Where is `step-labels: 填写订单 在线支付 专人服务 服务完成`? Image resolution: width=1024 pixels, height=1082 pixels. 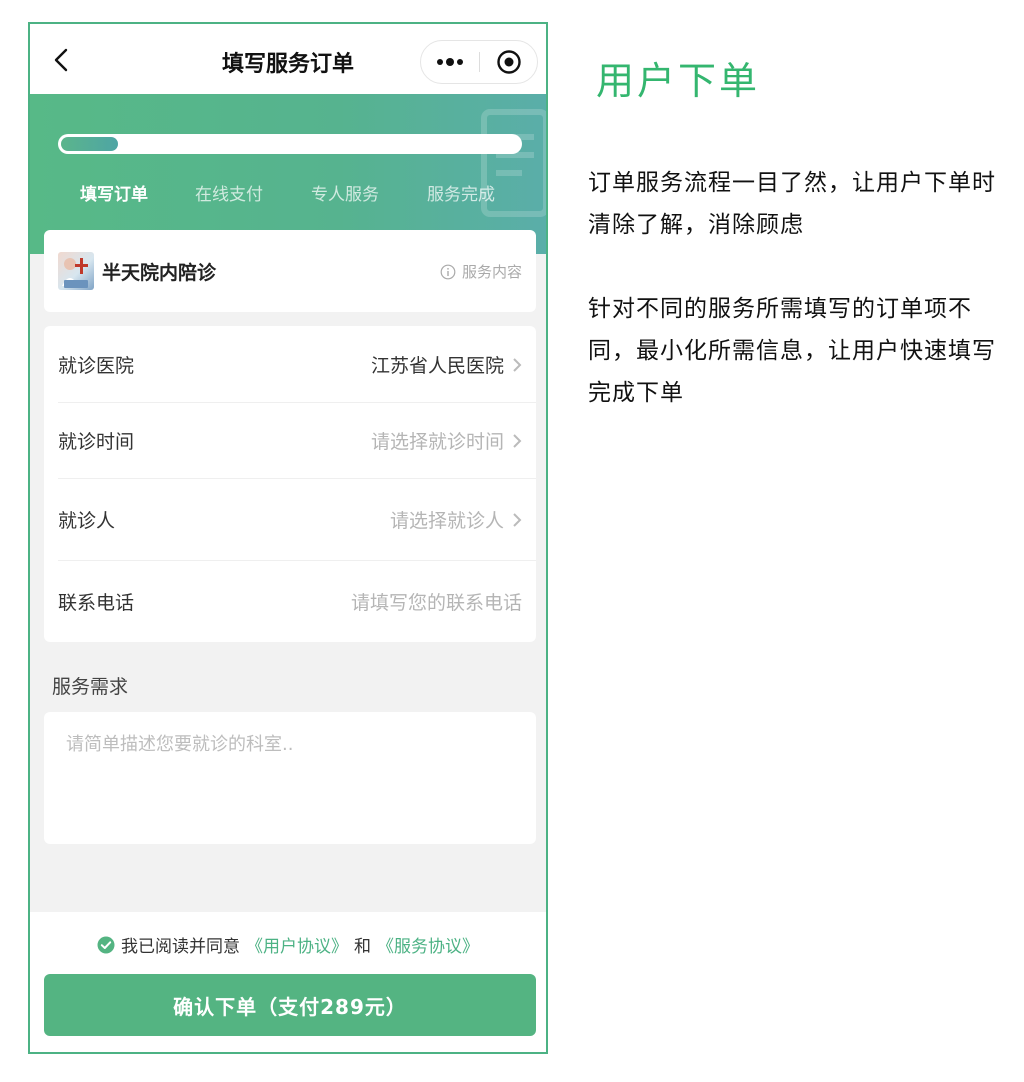 step-labels: 填写订单 在线支付 专人服务 服务完成 is located at coordinates (288, 195).